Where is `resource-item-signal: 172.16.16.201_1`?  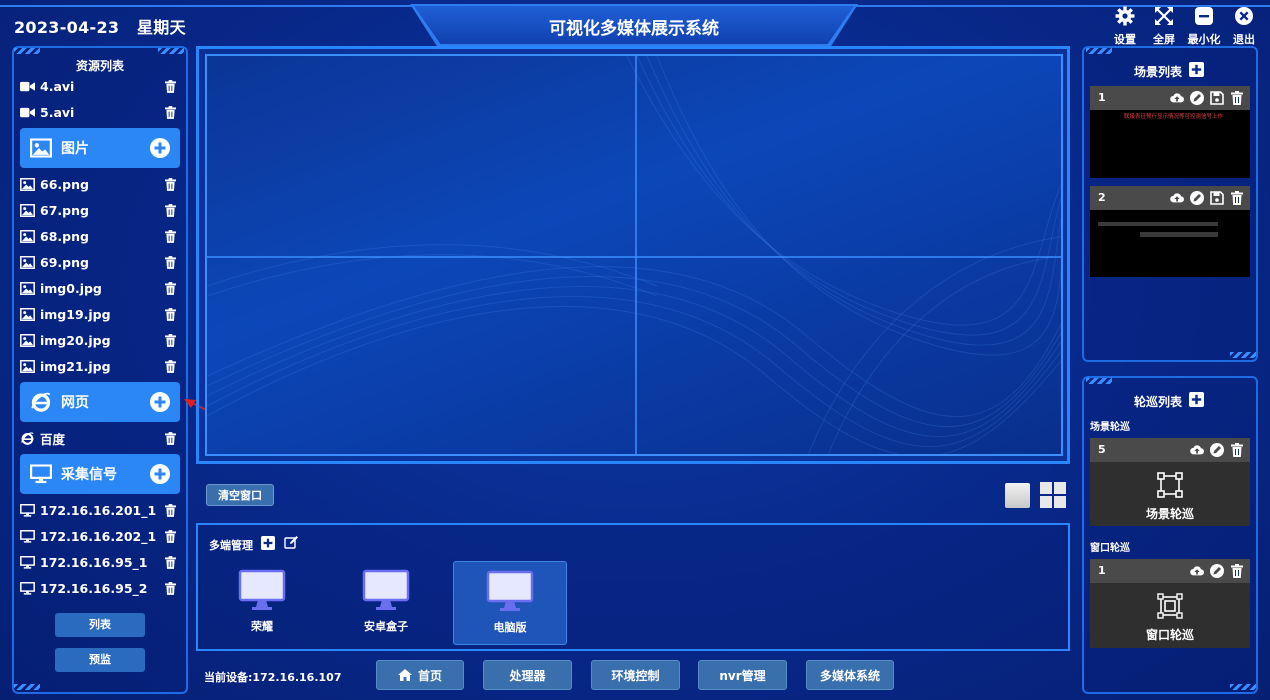 resource-item-signal: 172.16.16.201_1 is located at coordinates (99, 510).